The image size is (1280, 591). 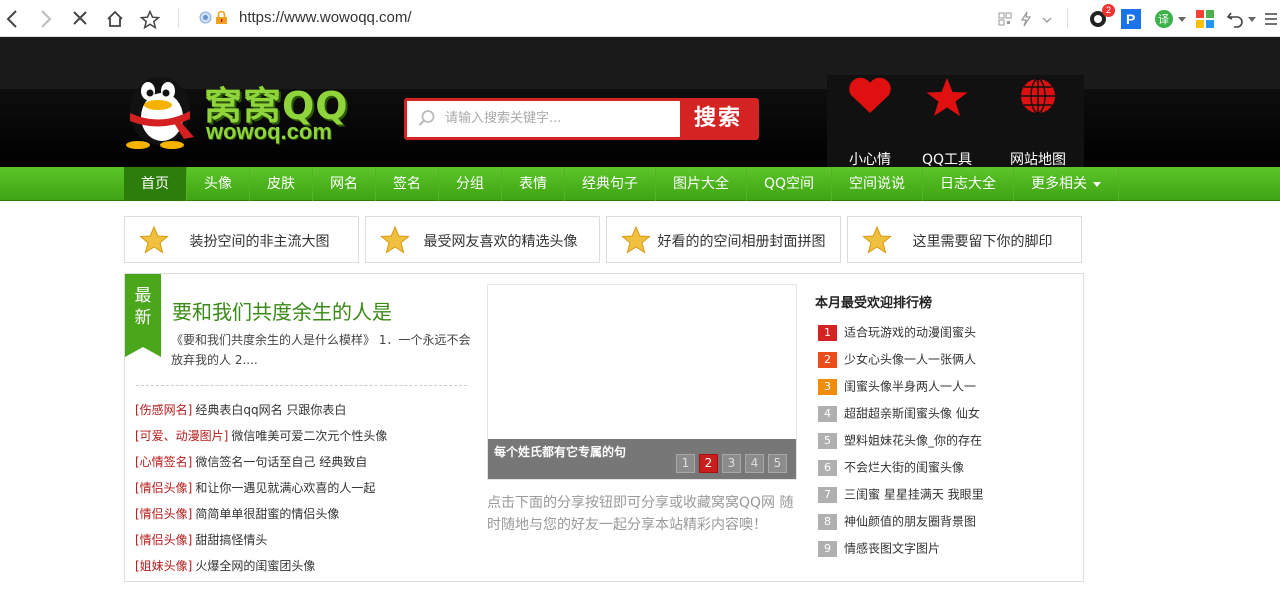 I want to click on news-title-link: 和让你一遇见就满心欢喜的人一起, so click(x=285, y=488).